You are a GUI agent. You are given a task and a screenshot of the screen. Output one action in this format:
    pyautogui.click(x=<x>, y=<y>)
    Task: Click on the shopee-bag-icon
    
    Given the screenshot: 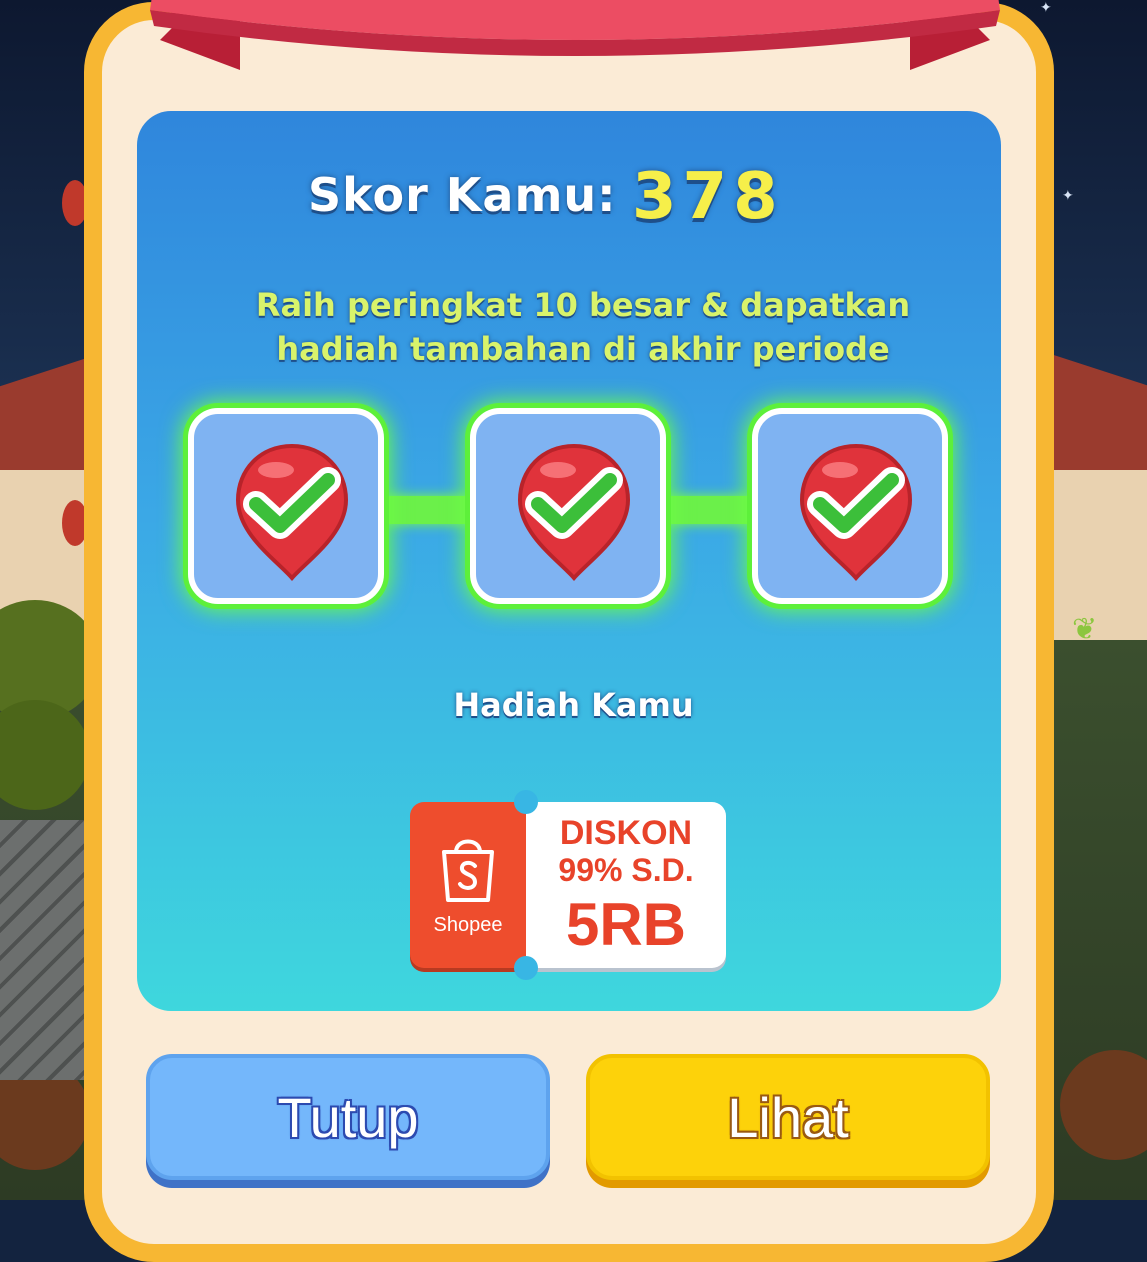 What is the action you would take?
    pyautogui.click(x=468, y=870)
    